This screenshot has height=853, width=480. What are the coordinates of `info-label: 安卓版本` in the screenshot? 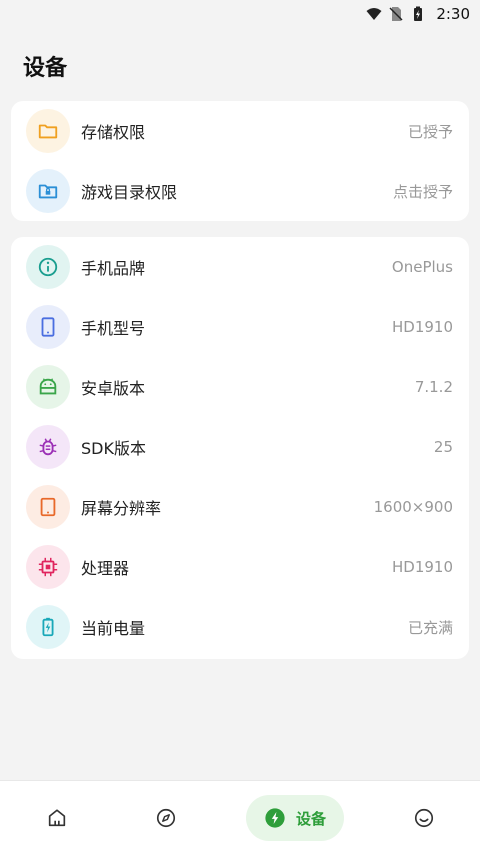 It's located at (113, 388).